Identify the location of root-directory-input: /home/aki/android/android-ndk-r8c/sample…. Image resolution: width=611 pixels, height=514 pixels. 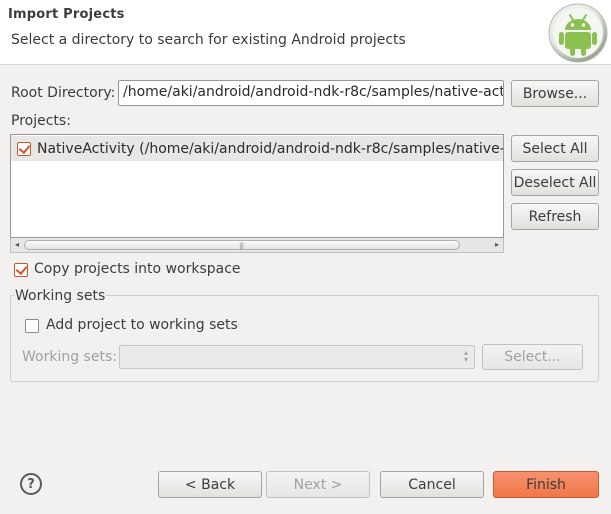
(311, 93).